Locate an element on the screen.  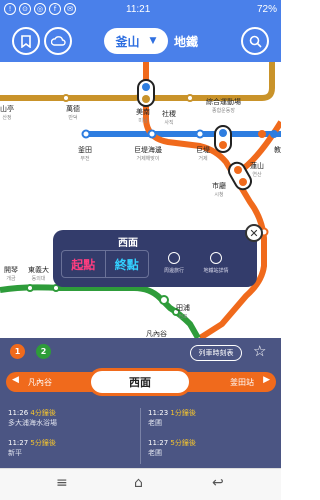
nearby-travel-button: 周邊旅行 is located at coordinates (174, 264).